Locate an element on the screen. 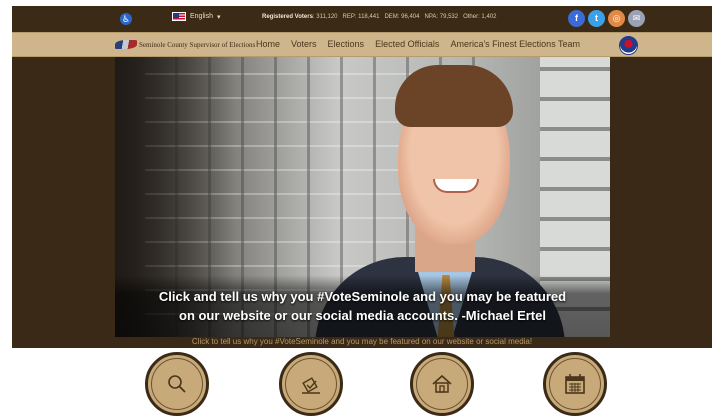 The image size is (725, 418). registered-voters-value: 311,120 is located at coordinates (327, 17).